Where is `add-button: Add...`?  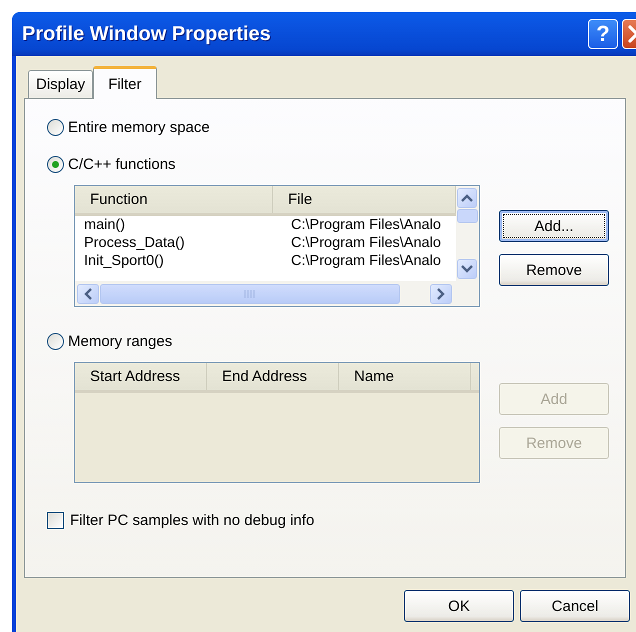
add-button: Add... is located at coordinates (554, 226).